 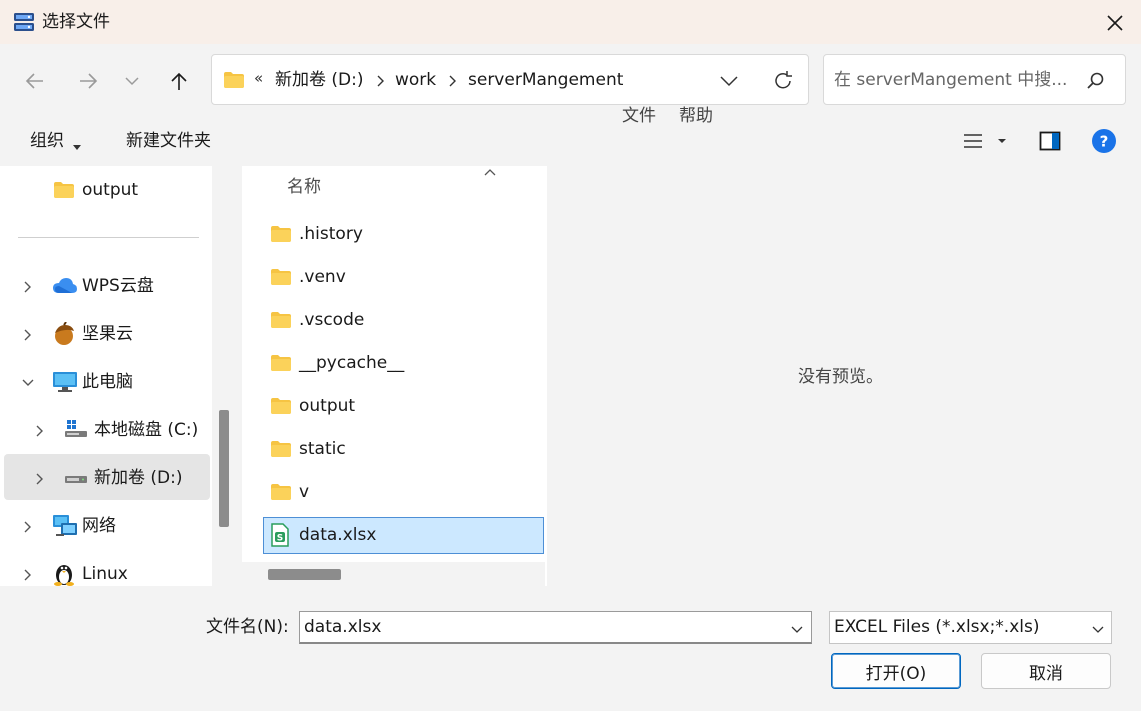 I want to click on up-button, so click(x=179, y=81).